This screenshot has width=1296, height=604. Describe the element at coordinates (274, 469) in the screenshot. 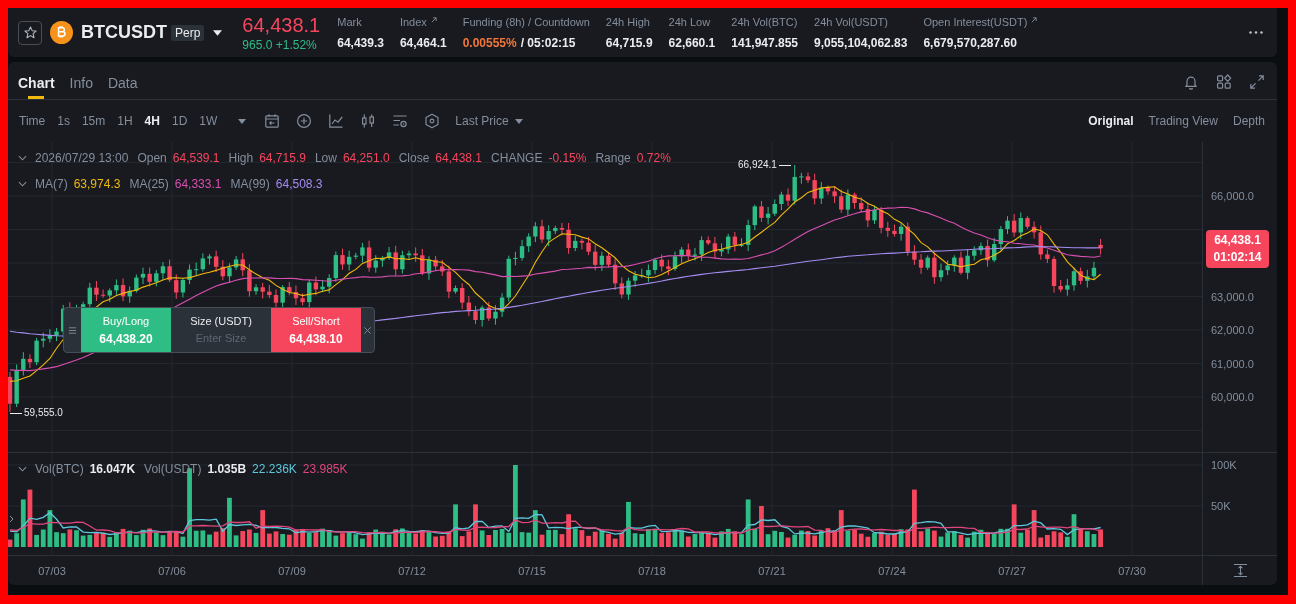

I see `volume-average-value: 22.236K` at that location.